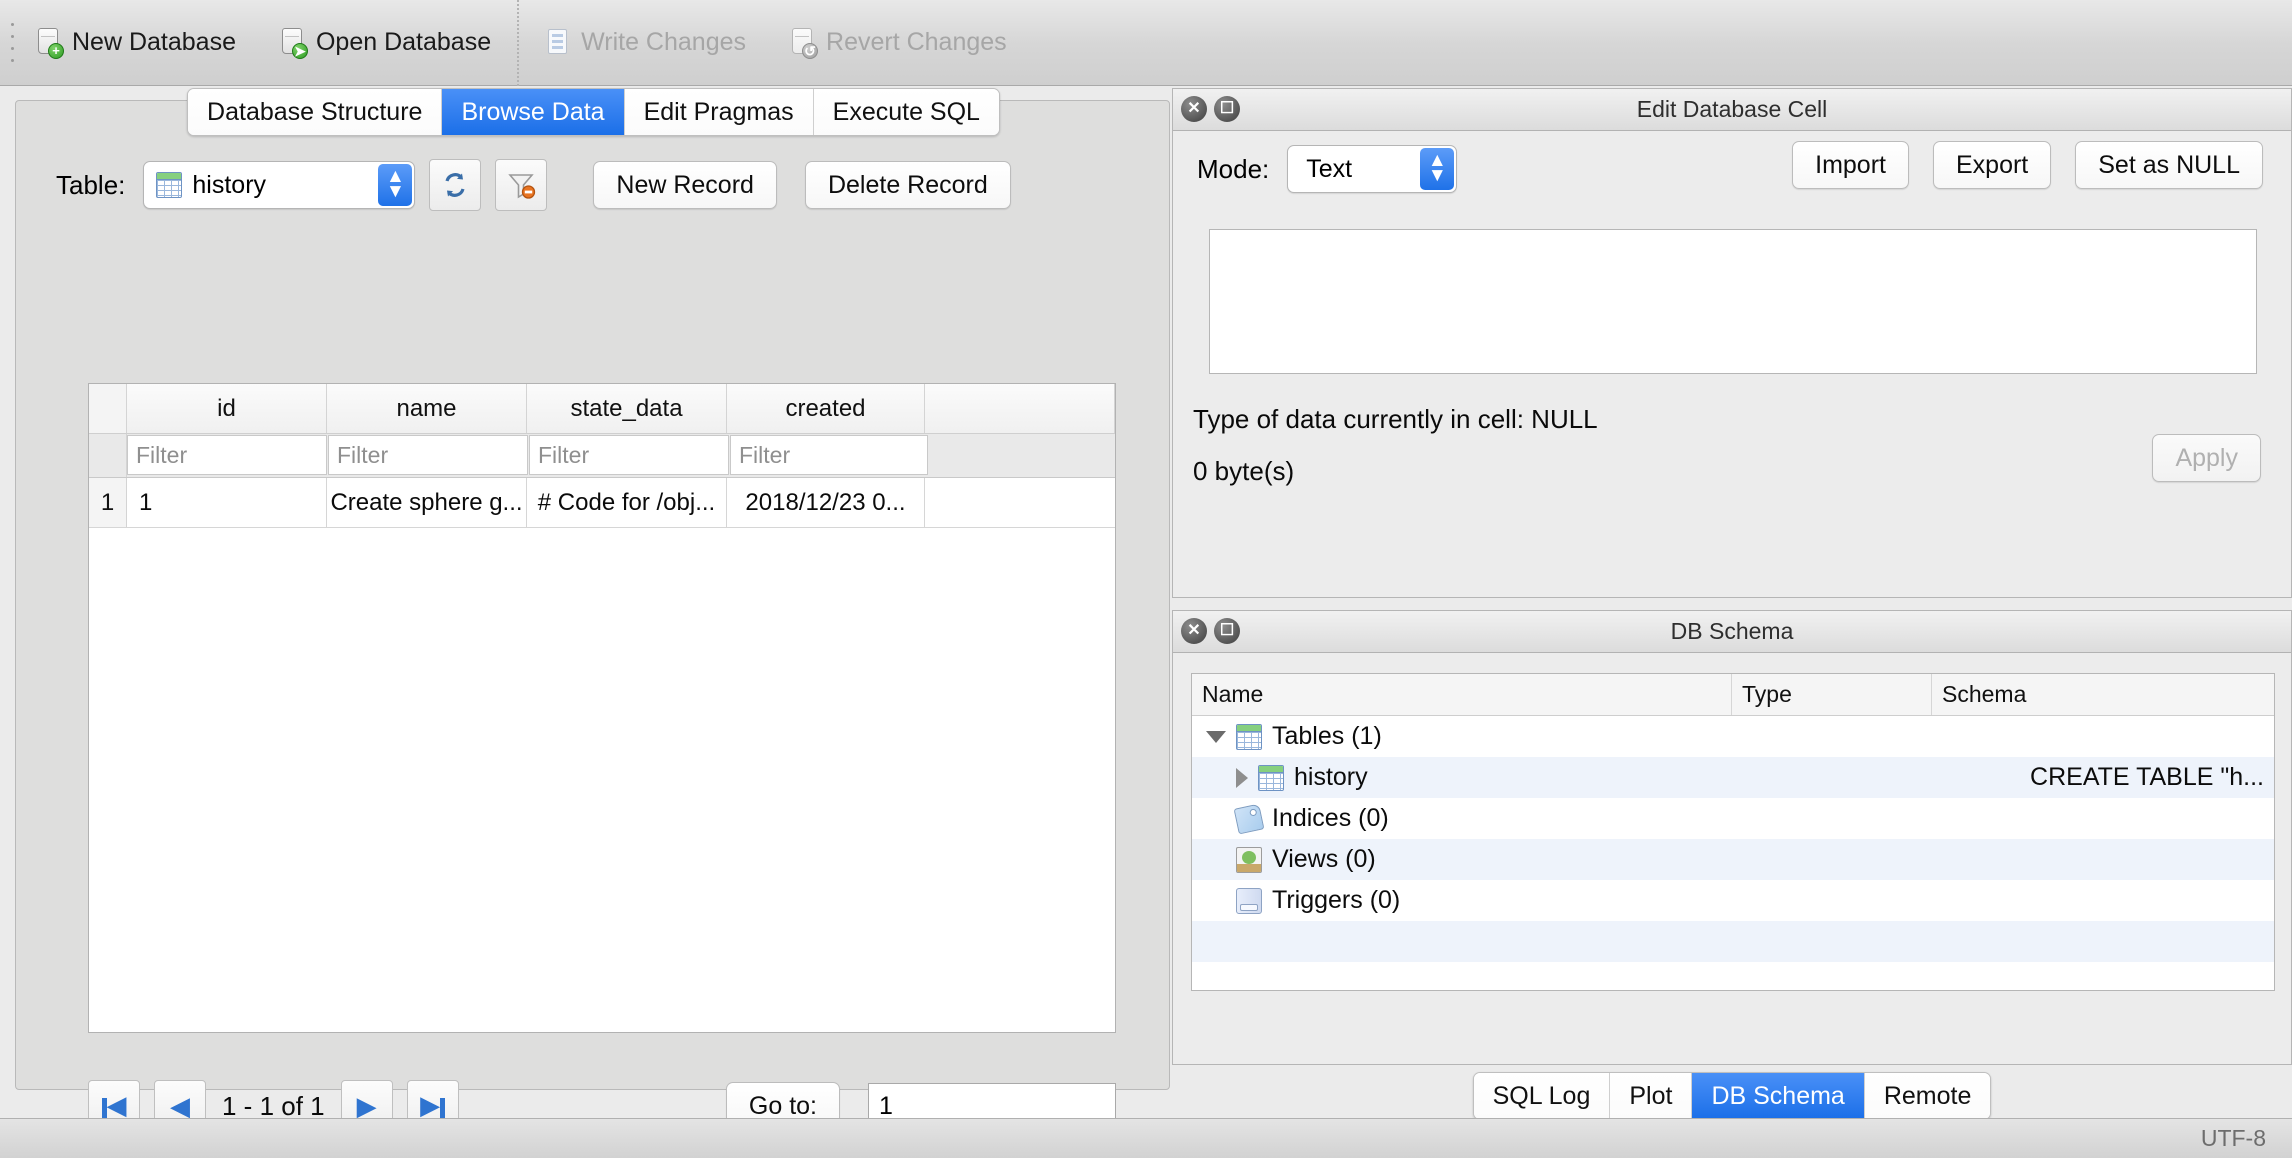 Image resolution: width=2292 pixels, height=1158 pixels. What do you see at coordinates (2103, 694) in the screenshot?
I see `schema-column-schema: Schema` at bounding box center [2103, 694].